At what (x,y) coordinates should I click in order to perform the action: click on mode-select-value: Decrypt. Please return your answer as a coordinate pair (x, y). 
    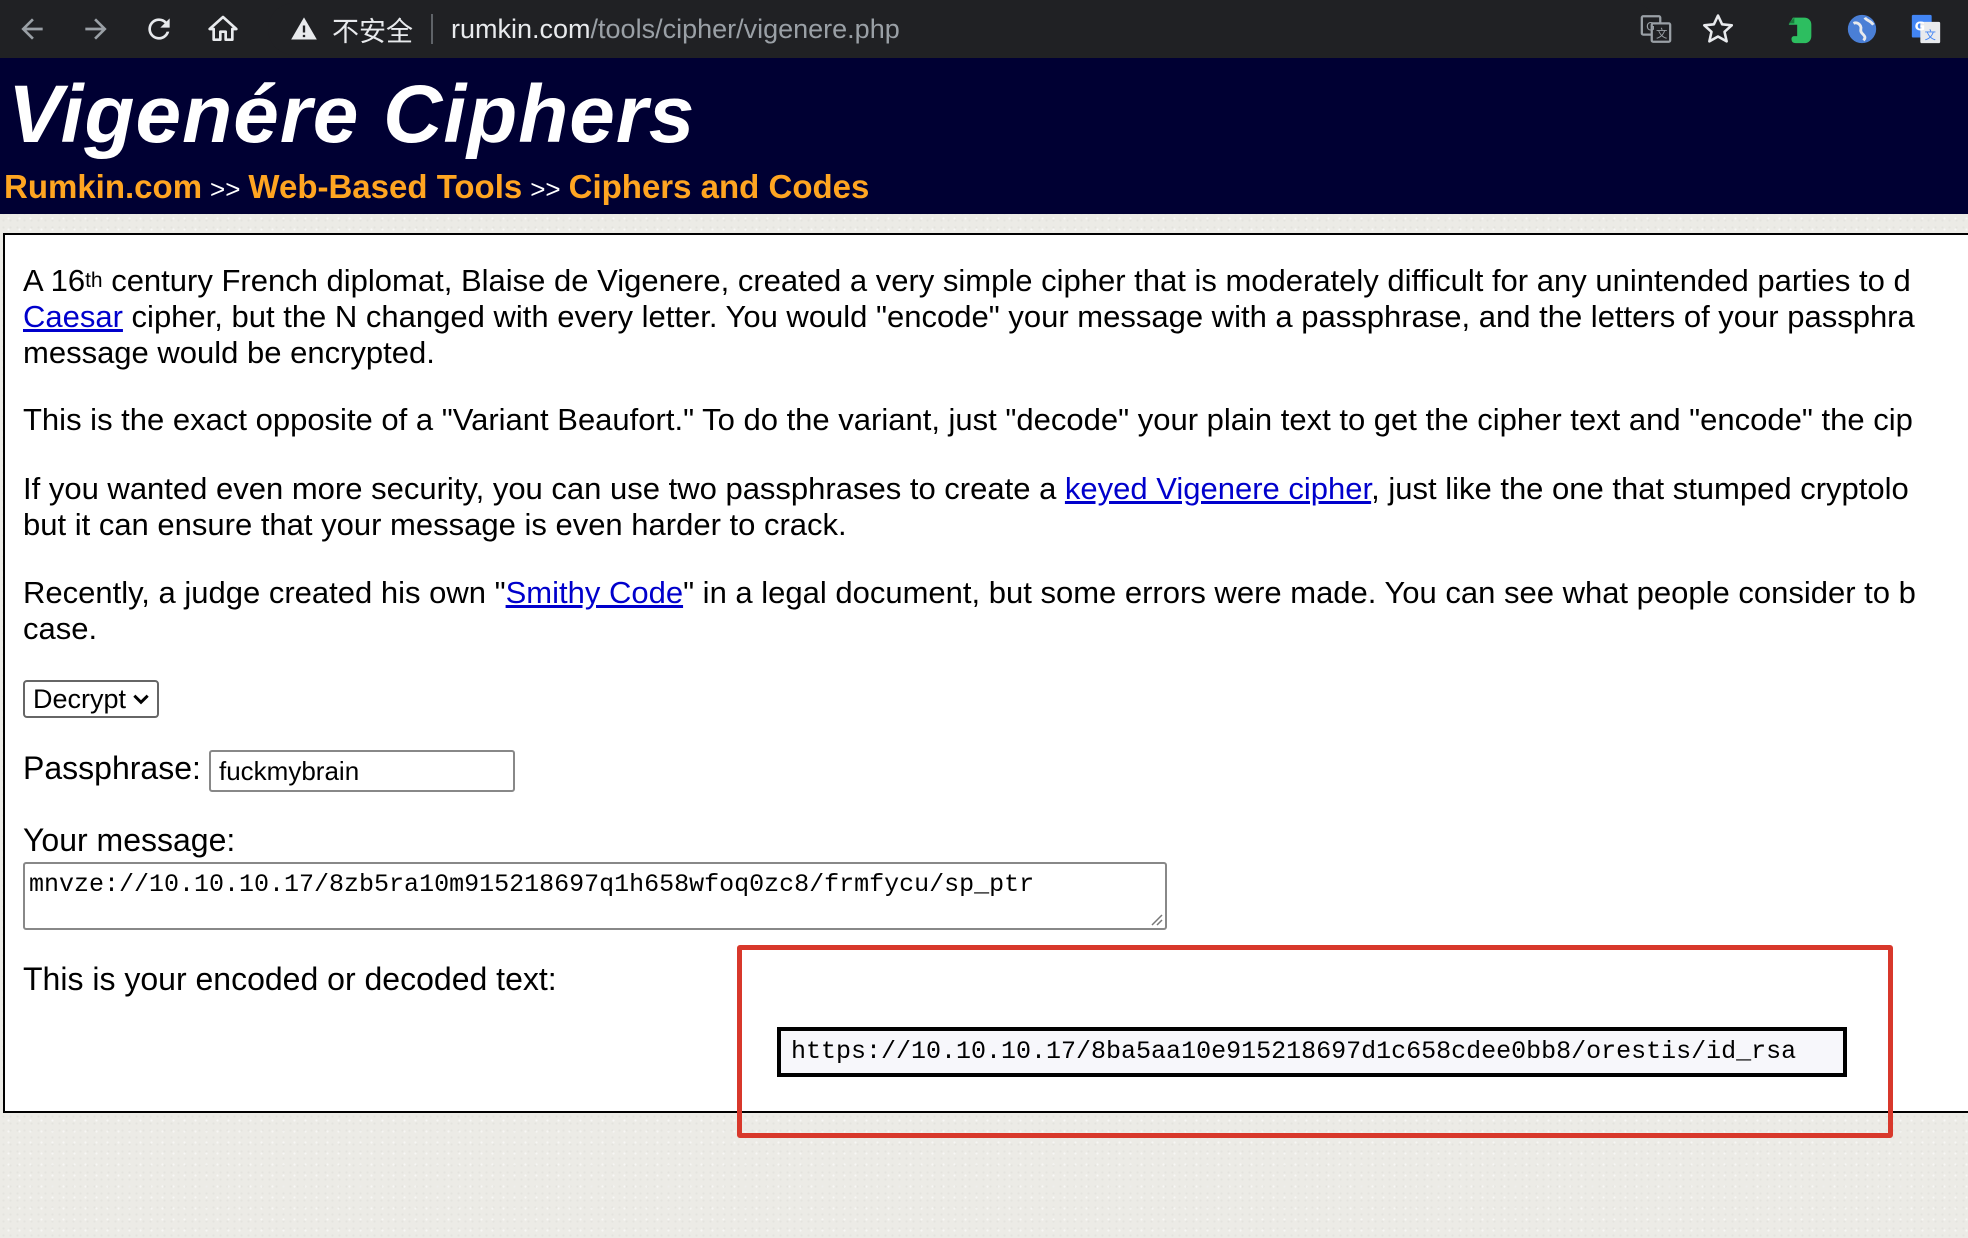
    Looking at the image, I should click on (80, 699).